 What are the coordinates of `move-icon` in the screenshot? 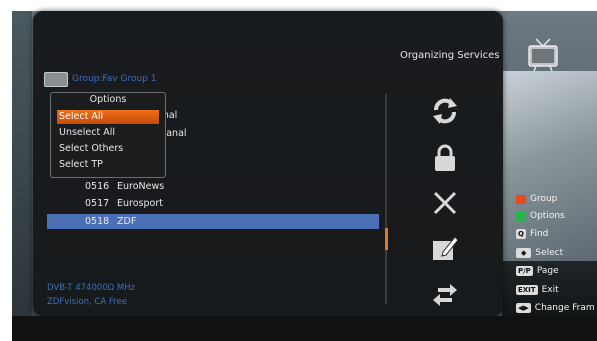 It's located at (445, 295).